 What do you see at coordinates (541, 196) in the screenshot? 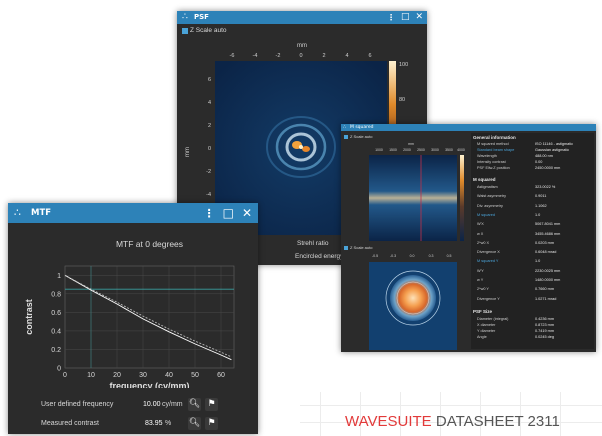
I see `msquared-row-value: 0.9011` at bounding box center [541, 196].